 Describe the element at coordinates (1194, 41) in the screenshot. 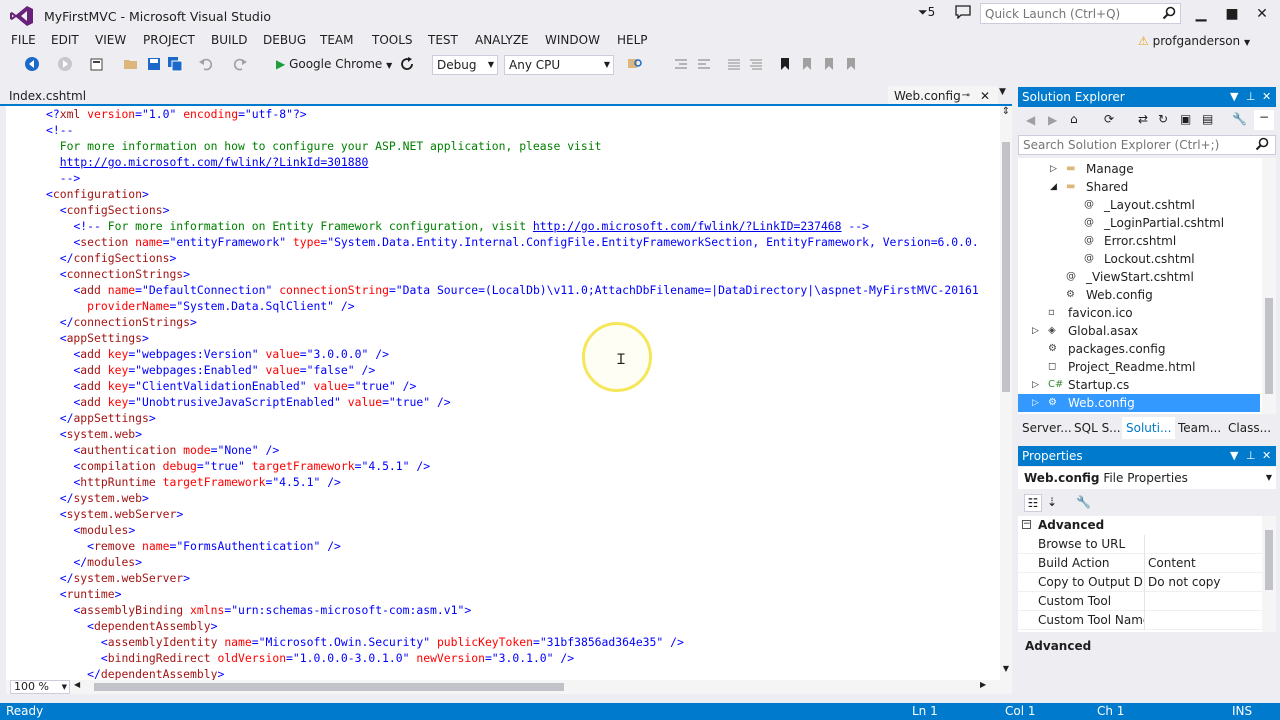

I see `user-account: ⚠ profganderson ▼` at that location.